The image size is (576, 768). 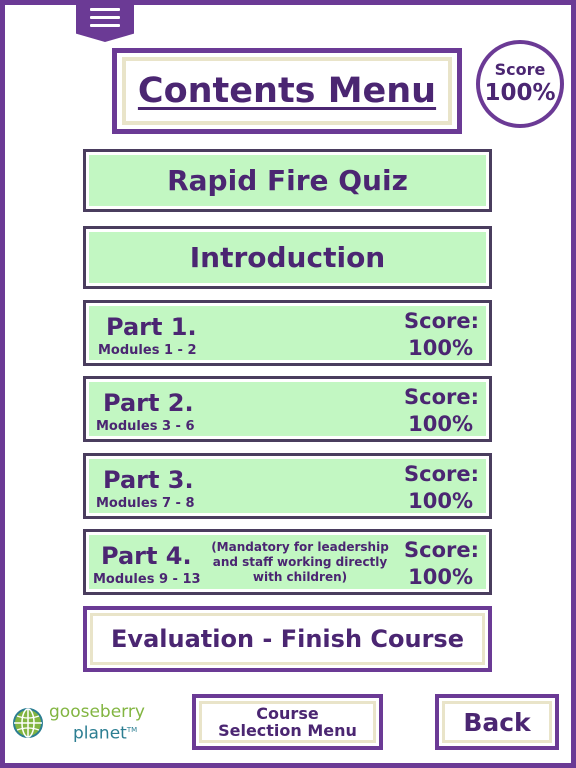 I want to click on logo-line-2: planetTM, so click(x=97, y=732).